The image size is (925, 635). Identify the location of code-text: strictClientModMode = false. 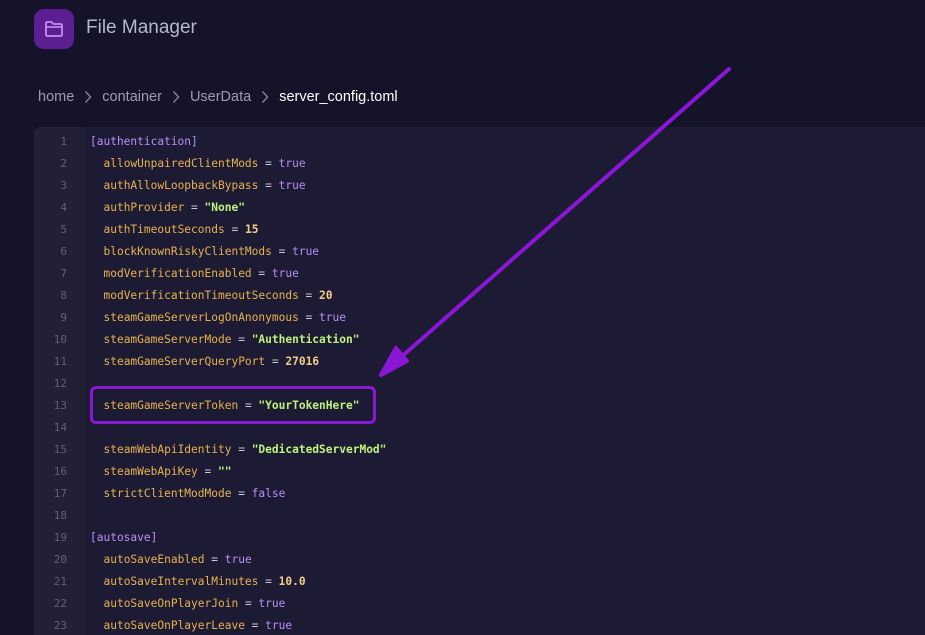
(194, 493).